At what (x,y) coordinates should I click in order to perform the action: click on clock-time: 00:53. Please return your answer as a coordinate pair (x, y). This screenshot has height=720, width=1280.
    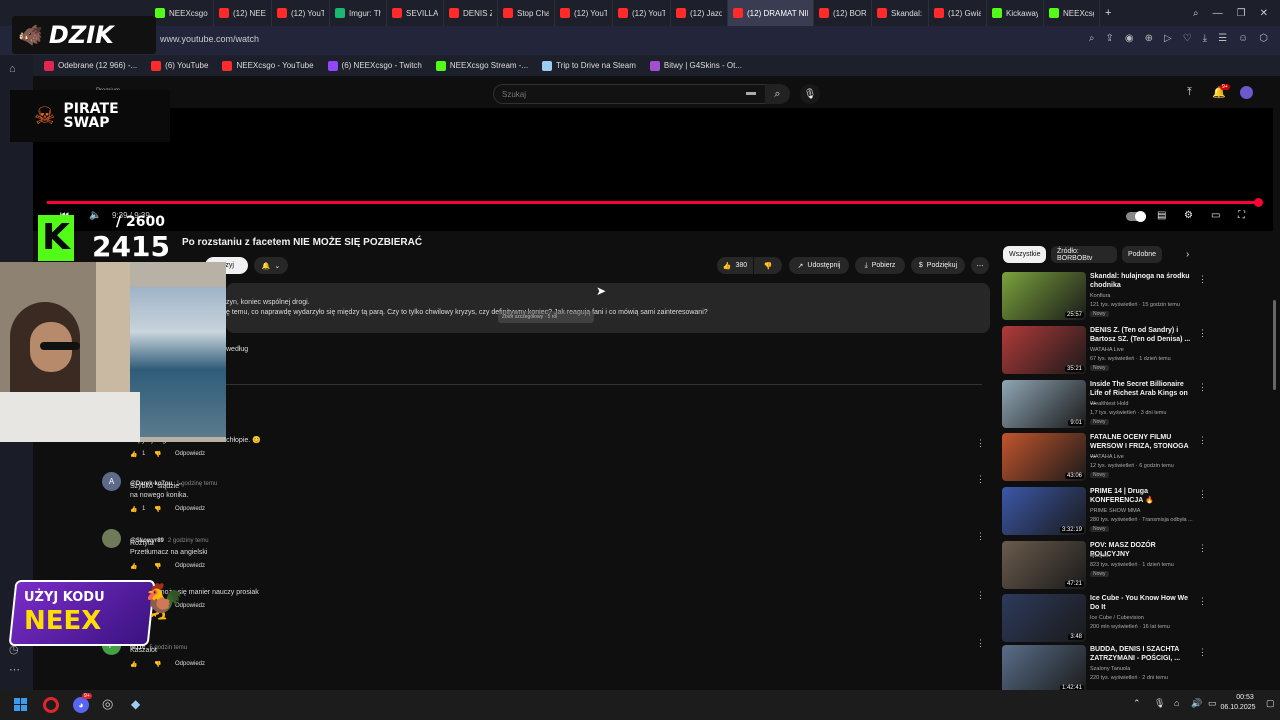
    Looking at the image, I should click on (1245, 697).